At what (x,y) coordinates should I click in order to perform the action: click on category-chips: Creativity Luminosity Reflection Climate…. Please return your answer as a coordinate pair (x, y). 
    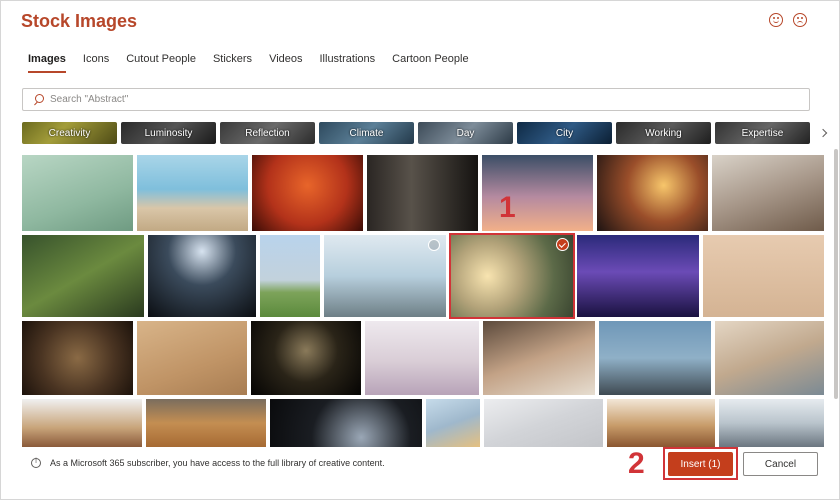
    Looking at the image, I should click on (416, 133).